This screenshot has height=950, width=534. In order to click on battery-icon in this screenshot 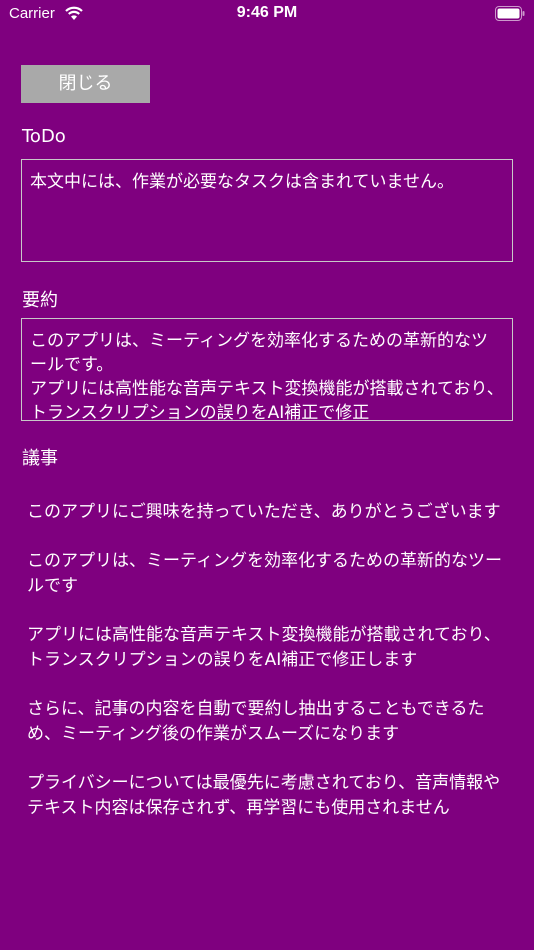, I will do `click(510, 13)`.